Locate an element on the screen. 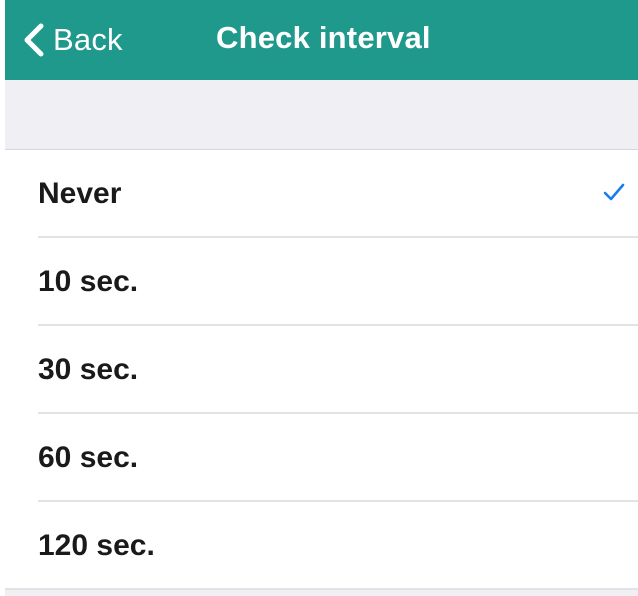 This screenshot has height=596, width=638. section-header-spacer is located at coordinates (321, 115).